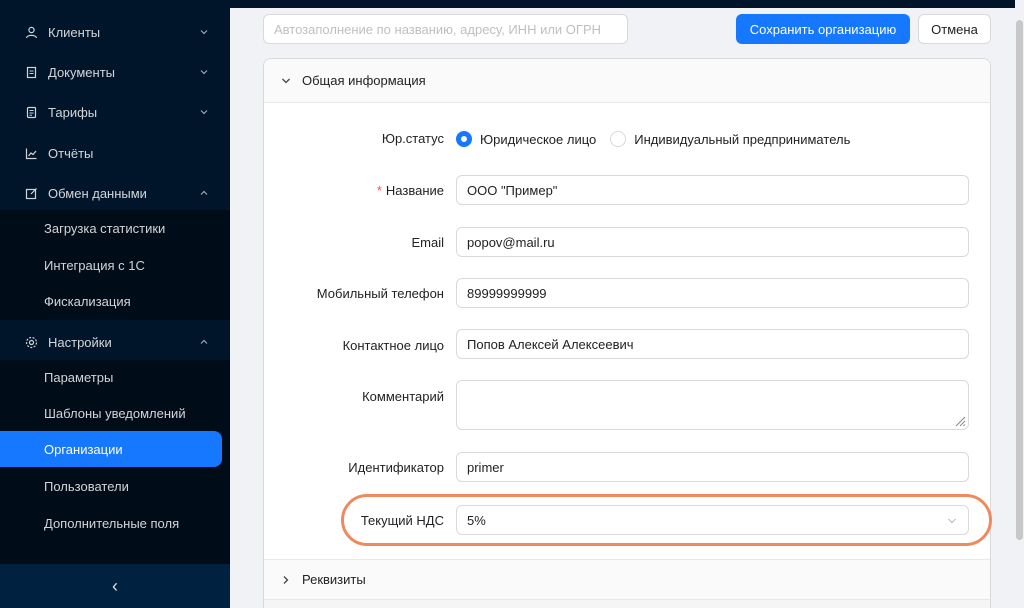 Image resolution: width=1024 pixels, height=608 pixels. I want to click on sidebar-subitem-fiscalization: Фискализация, so click(115, 301).